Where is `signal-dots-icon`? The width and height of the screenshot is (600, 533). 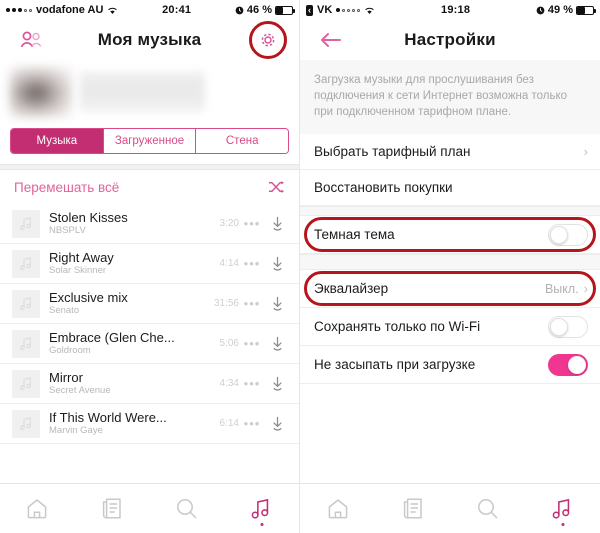
signal-dots-icon is located at coordinates (19, 10).